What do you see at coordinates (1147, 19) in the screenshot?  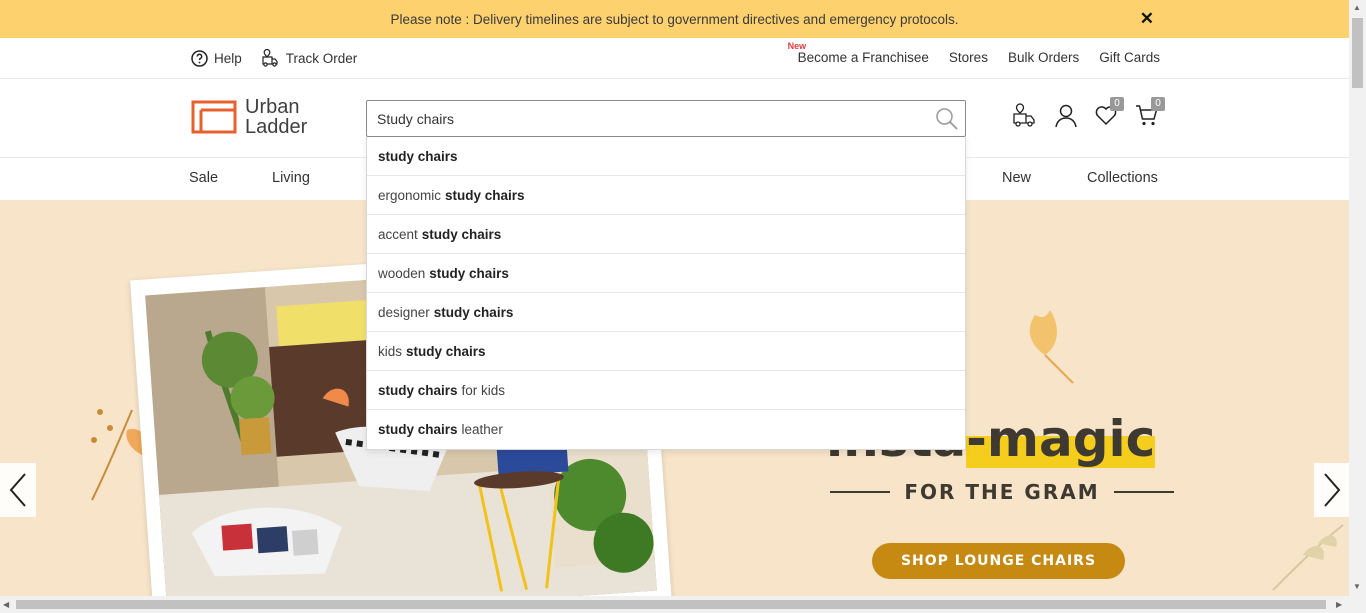 I see `close-icon: ✕` at bounding box center [1147, 19].